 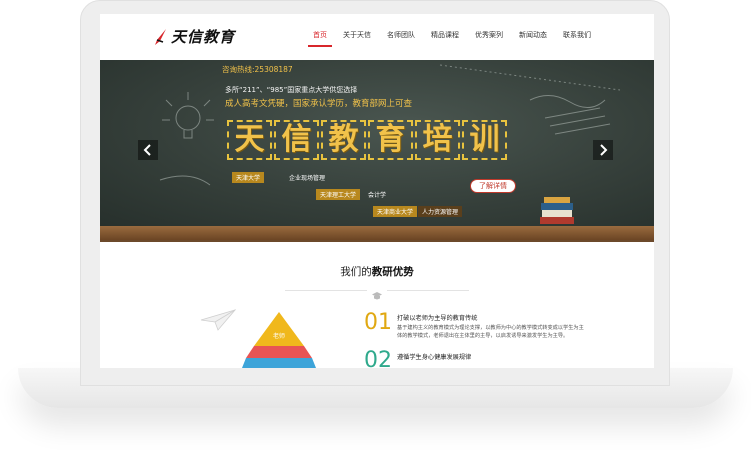 I want to click on chevron-left-icon, so click(x=147, y=150).